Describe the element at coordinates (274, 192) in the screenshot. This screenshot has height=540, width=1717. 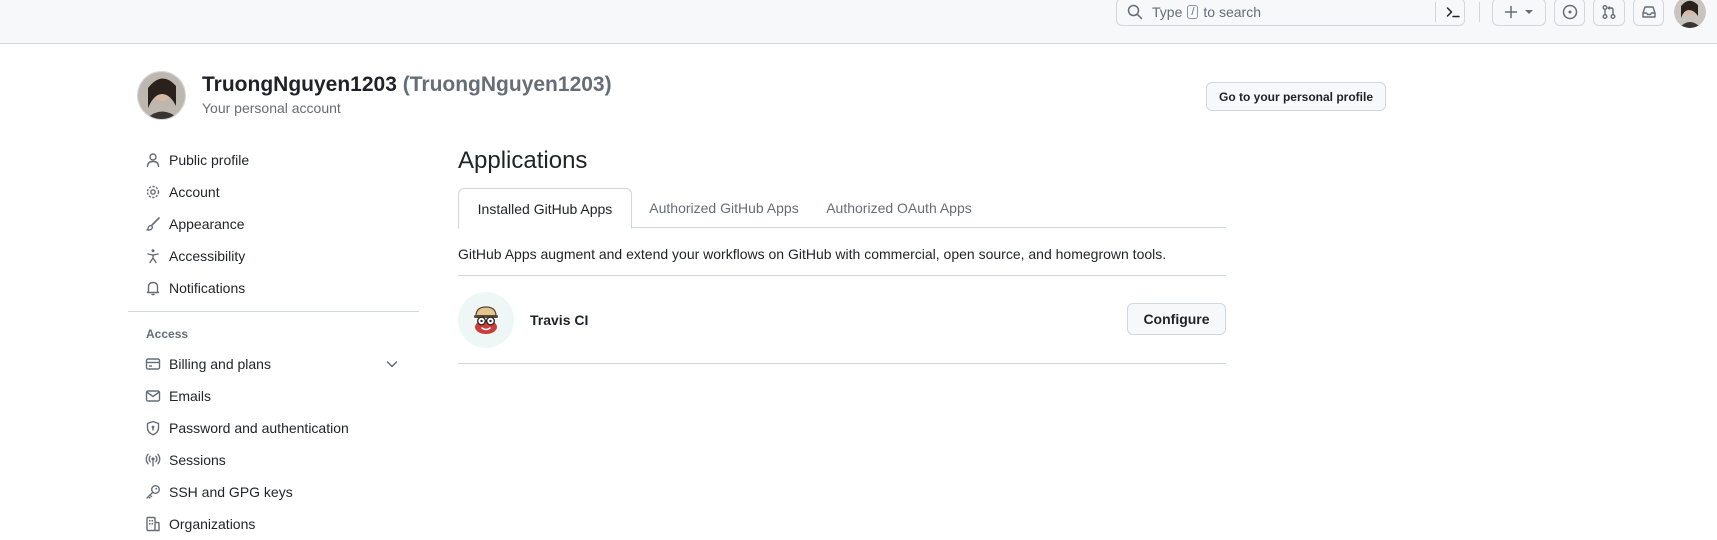
I see `sidebar-item-account: Account` at that location.